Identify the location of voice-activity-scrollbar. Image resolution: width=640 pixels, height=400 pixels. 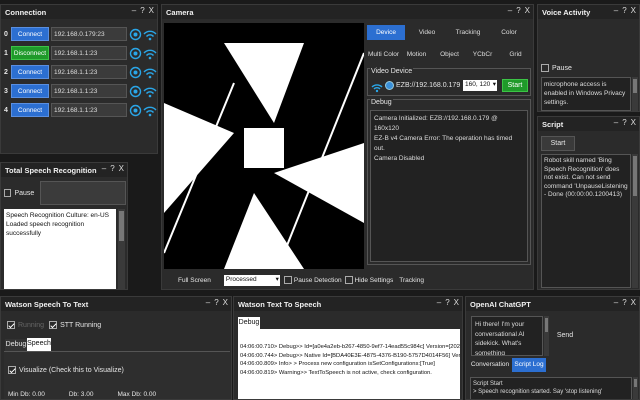
(635, 94).